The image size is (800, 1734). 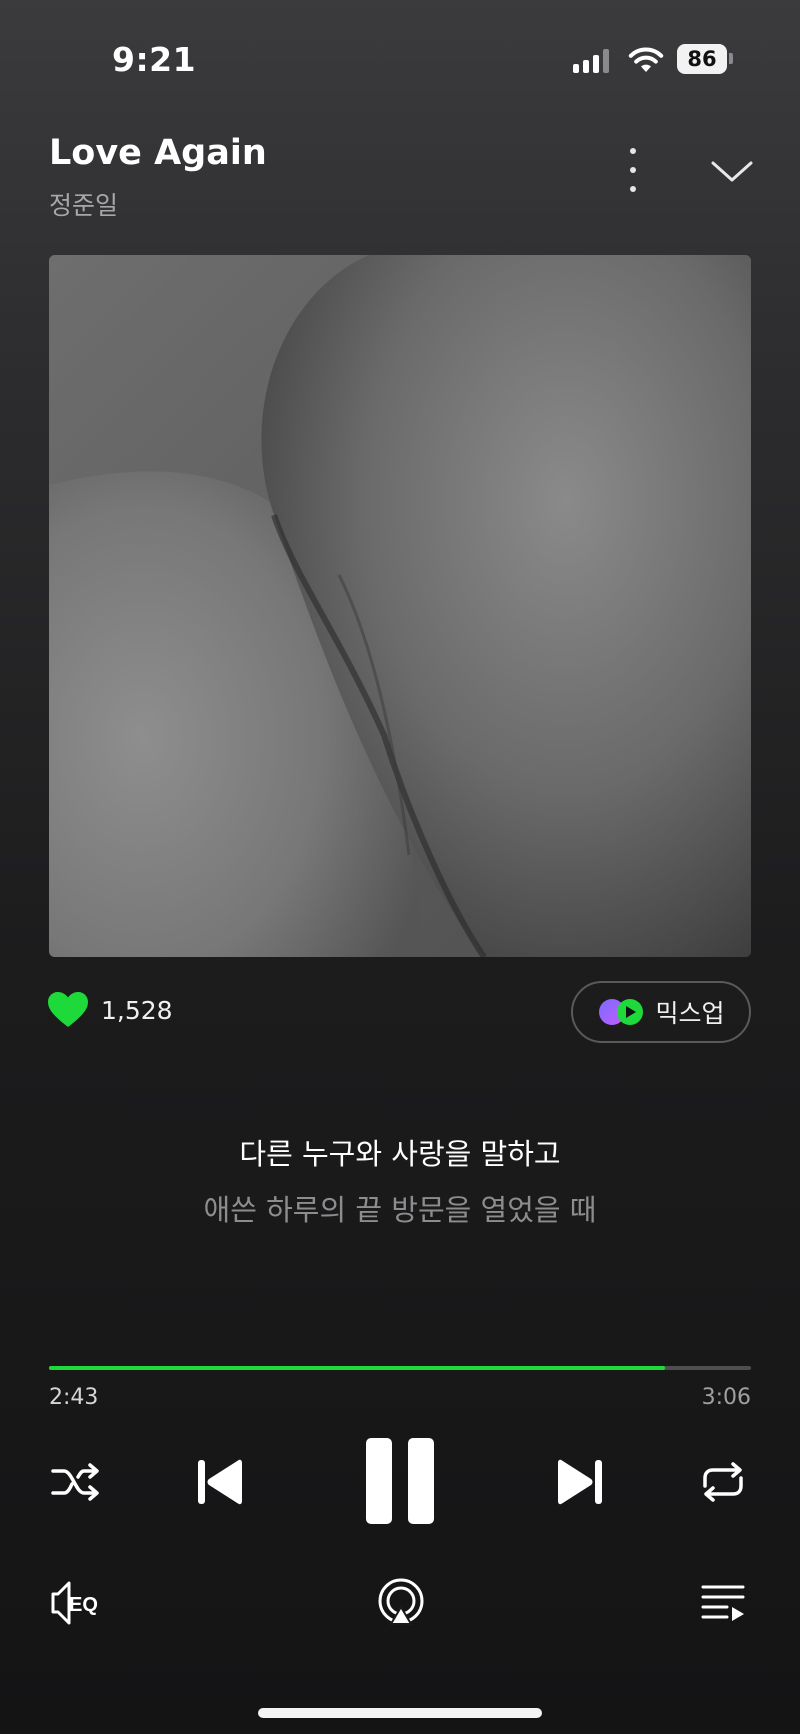 I want to click on airplay-icon, so click(x=401, y=1603).